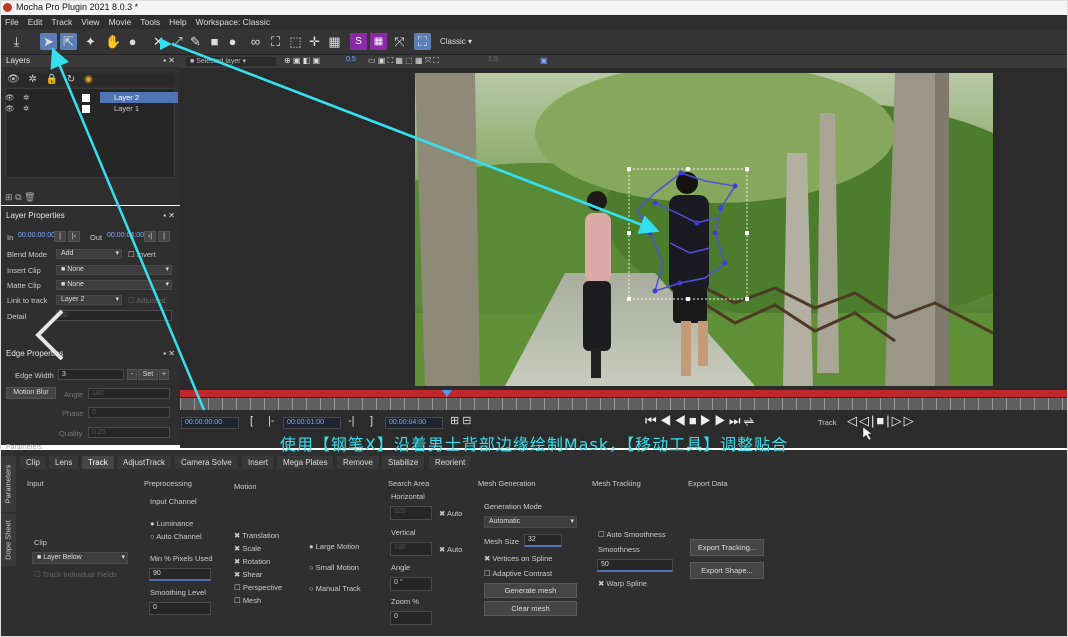 The height and width of the screenshot is (637, 1068). What do you see at coordinates (32, 79) in the screenshot?
I see `settings-icon: ✲` at bounding box center [32, 79].